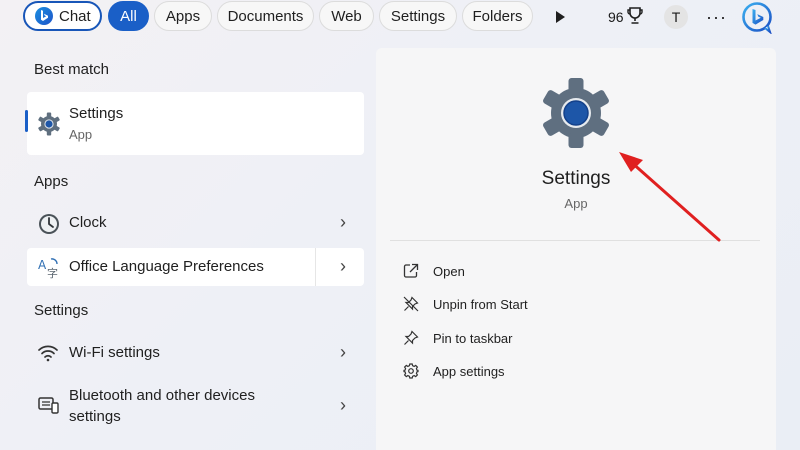 The height and width of the screenshot is (450, 800). Describe the element at coordinates (61, 310) in the screenshot. I see `settings-heading: Settings` at that location.